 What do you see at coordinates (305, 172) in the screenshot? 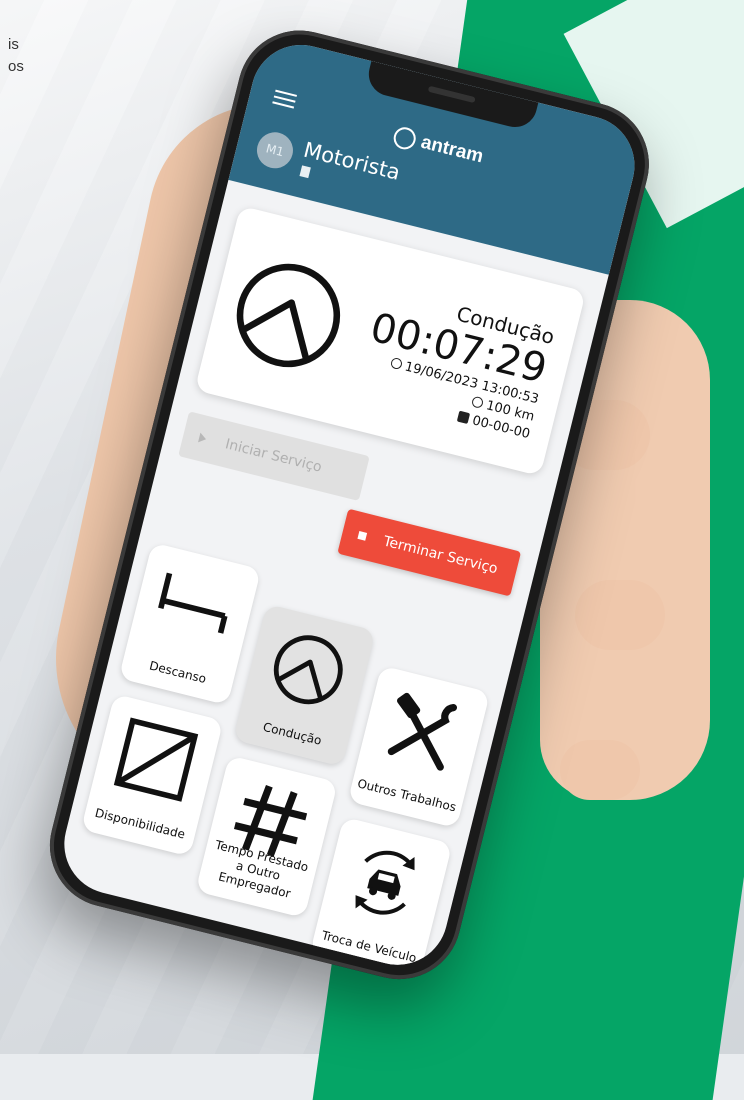
I see `building-icon` at bounding box center [305, 172].